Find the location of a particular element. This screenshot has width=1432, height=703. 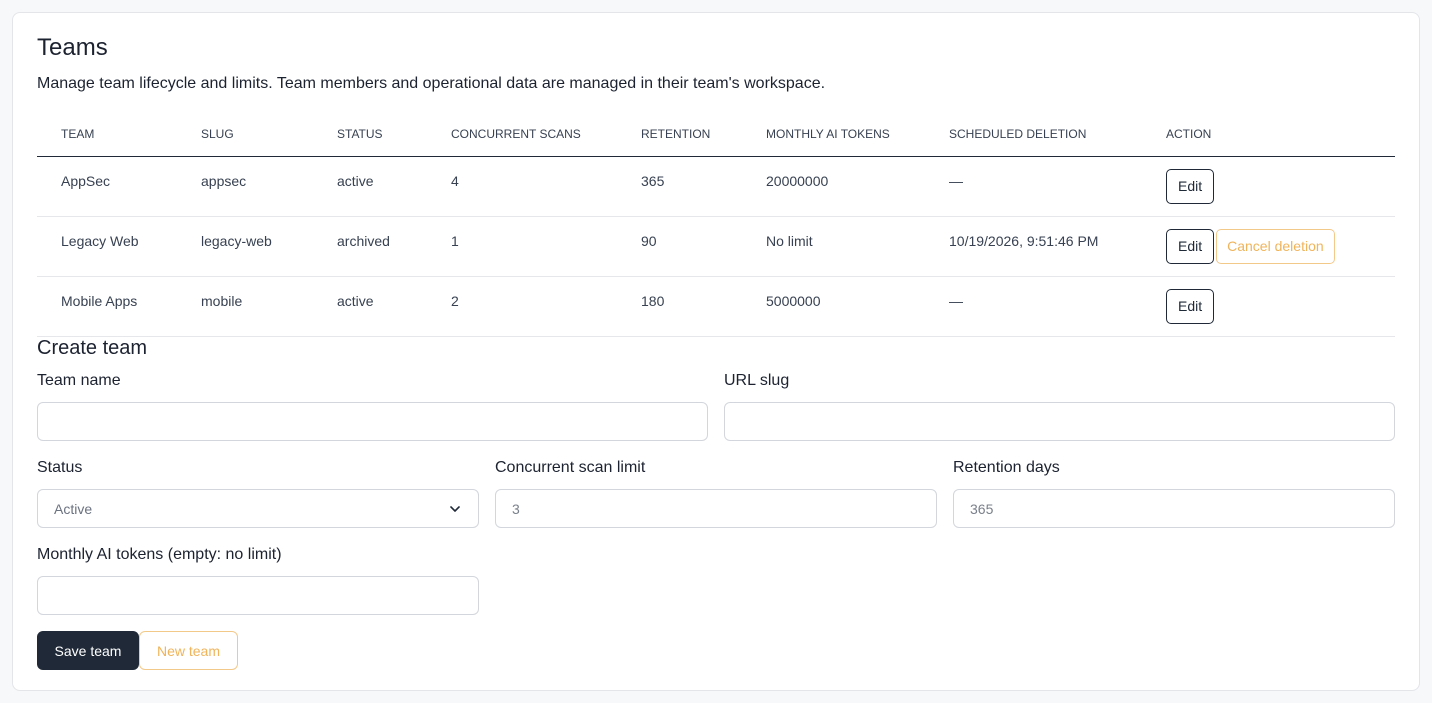

url-slug-label: URL slug is located at coordinates (757, 380).